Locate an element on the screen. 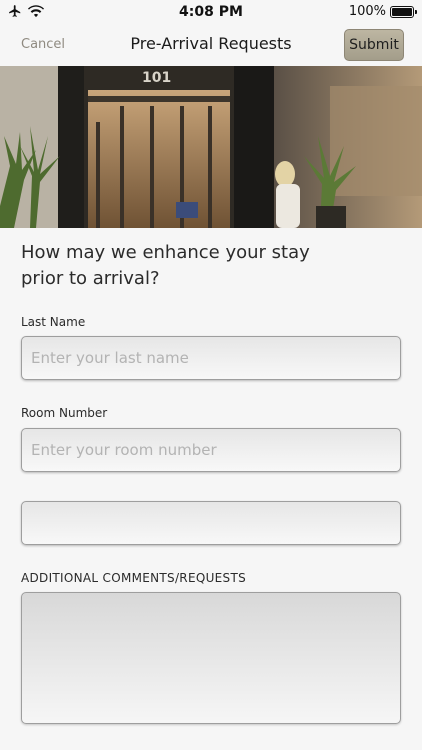  extra-field is located at coordinates (211, 523).